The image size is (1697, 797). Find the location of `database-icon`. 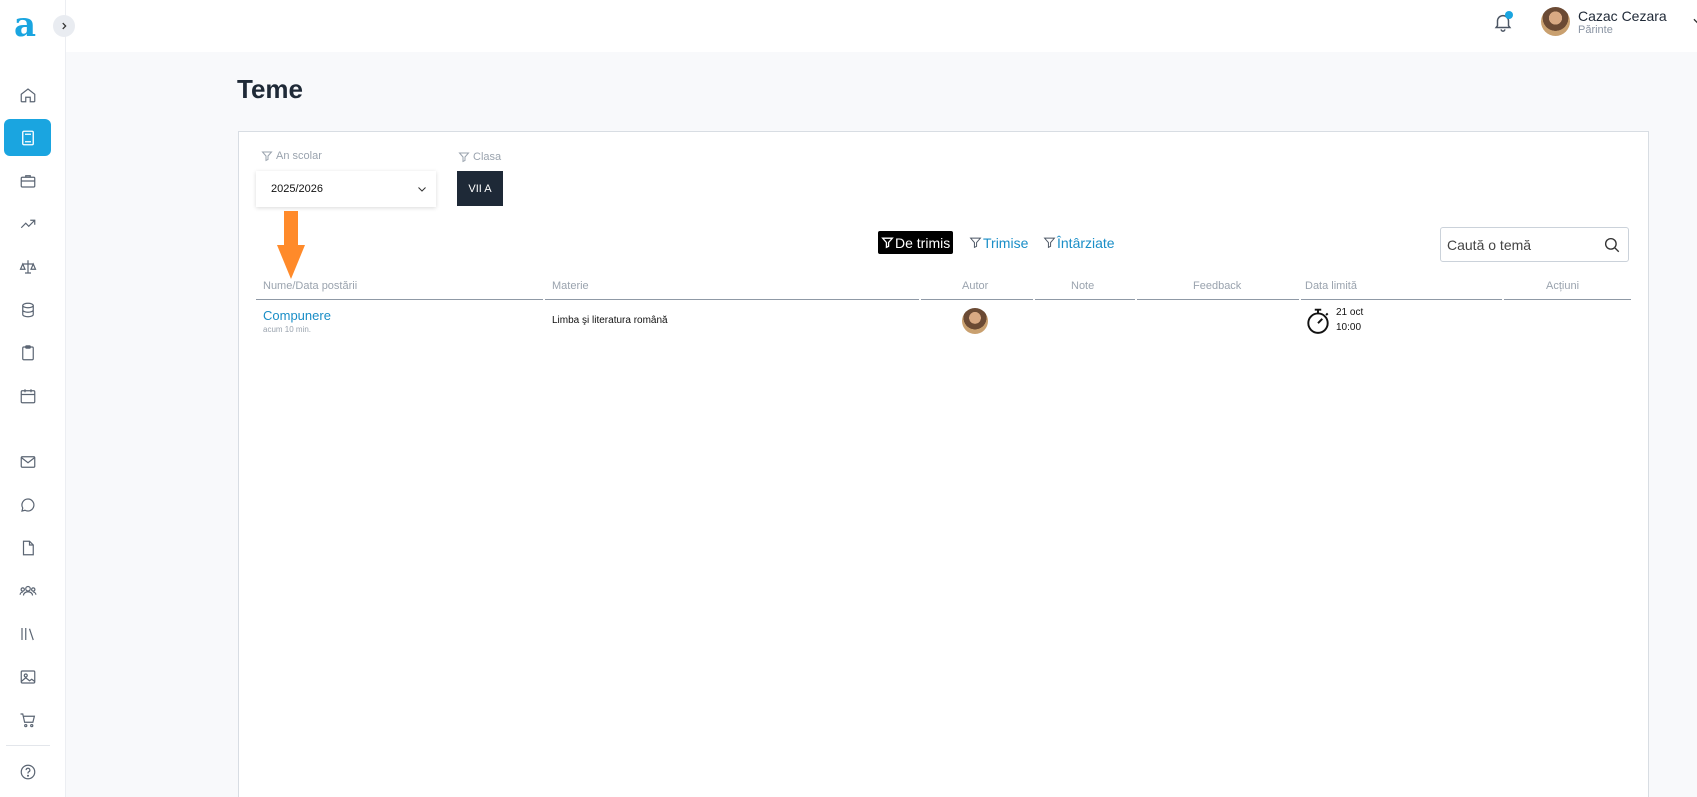

database-icon is located at coordinates (27, 309).